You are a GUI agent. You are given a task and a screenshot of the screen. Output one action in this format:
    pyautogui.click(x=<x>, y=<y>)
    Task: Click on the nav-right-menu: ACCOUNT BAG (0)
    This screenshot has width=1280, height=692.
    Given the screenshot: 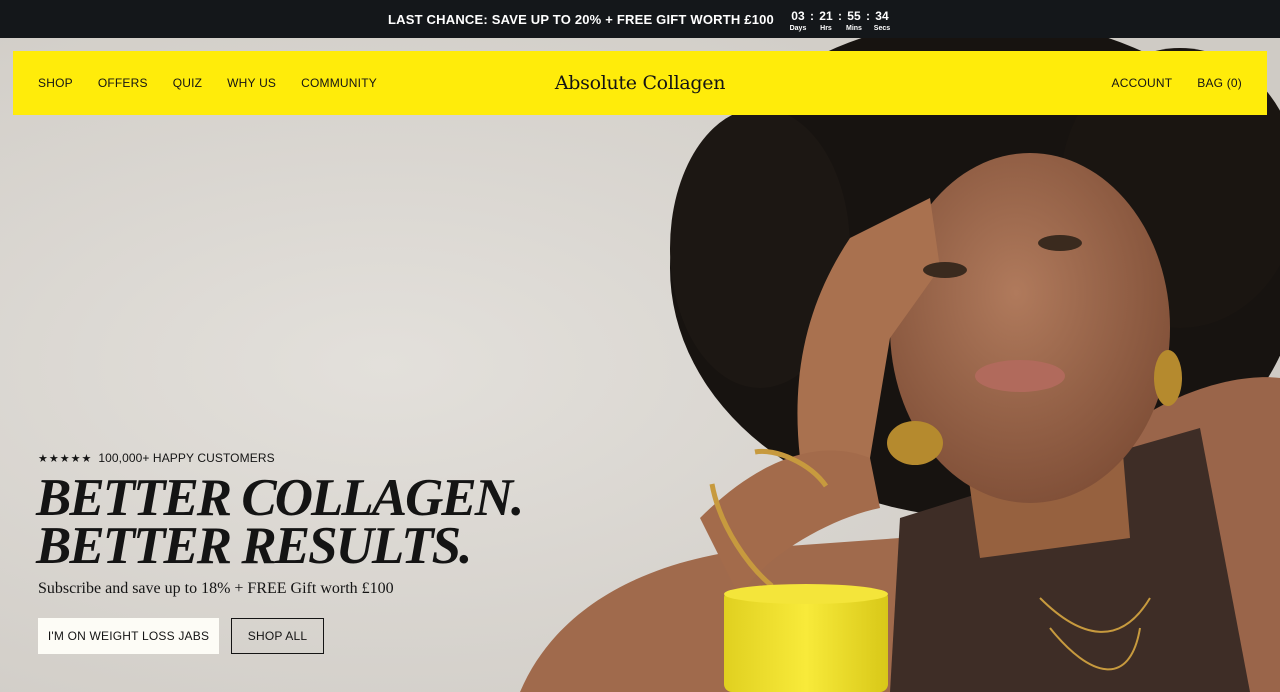 What is the action you would take?
    pyautogui.click(x=1177, y=83)
    